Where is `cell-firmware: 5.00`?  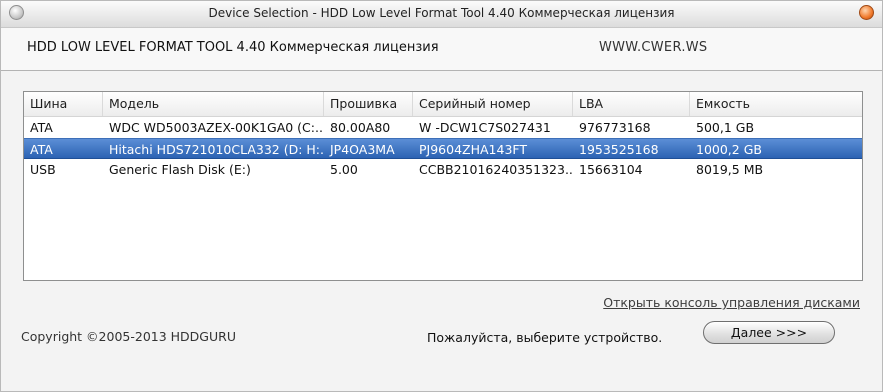 cell-firmware: 5.00 is located at coordinates (344, 169).